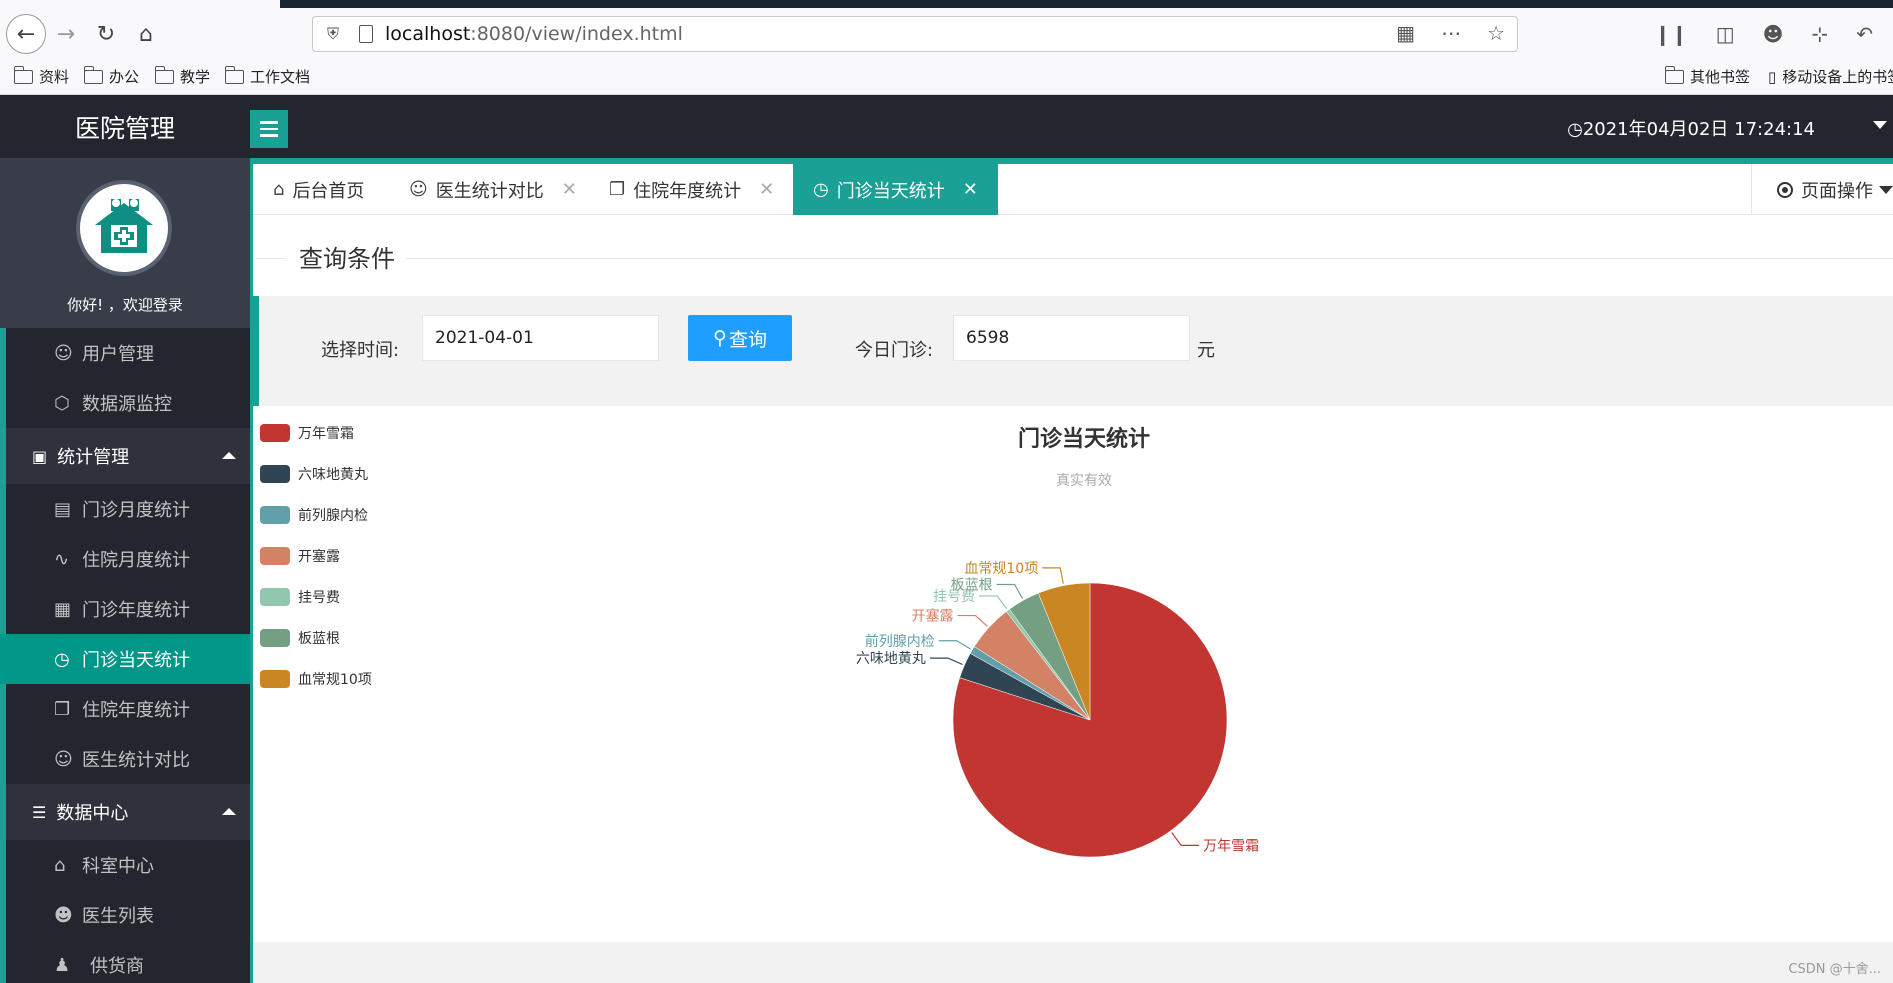  What do you see at coordinates (124, 128) in the screenshot?
I see `app-title: 医院管理` at bounding box center [124, 128].